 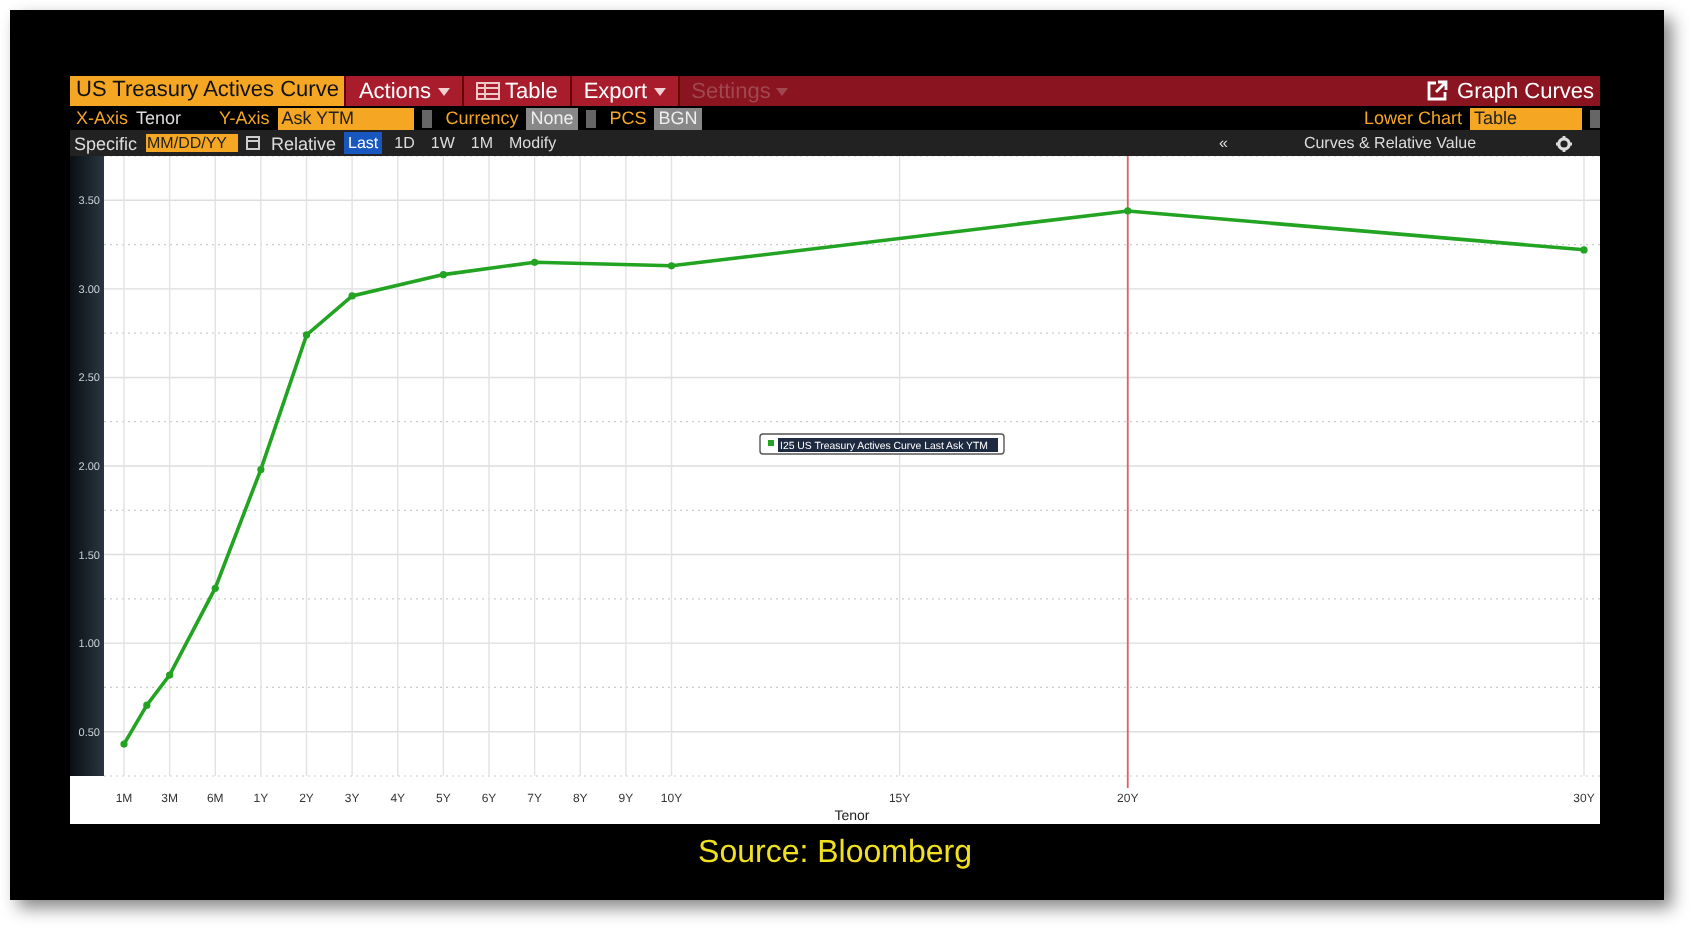 I want to click on graph-curves-button: Graph Curves, so click(x=1509, y=91).